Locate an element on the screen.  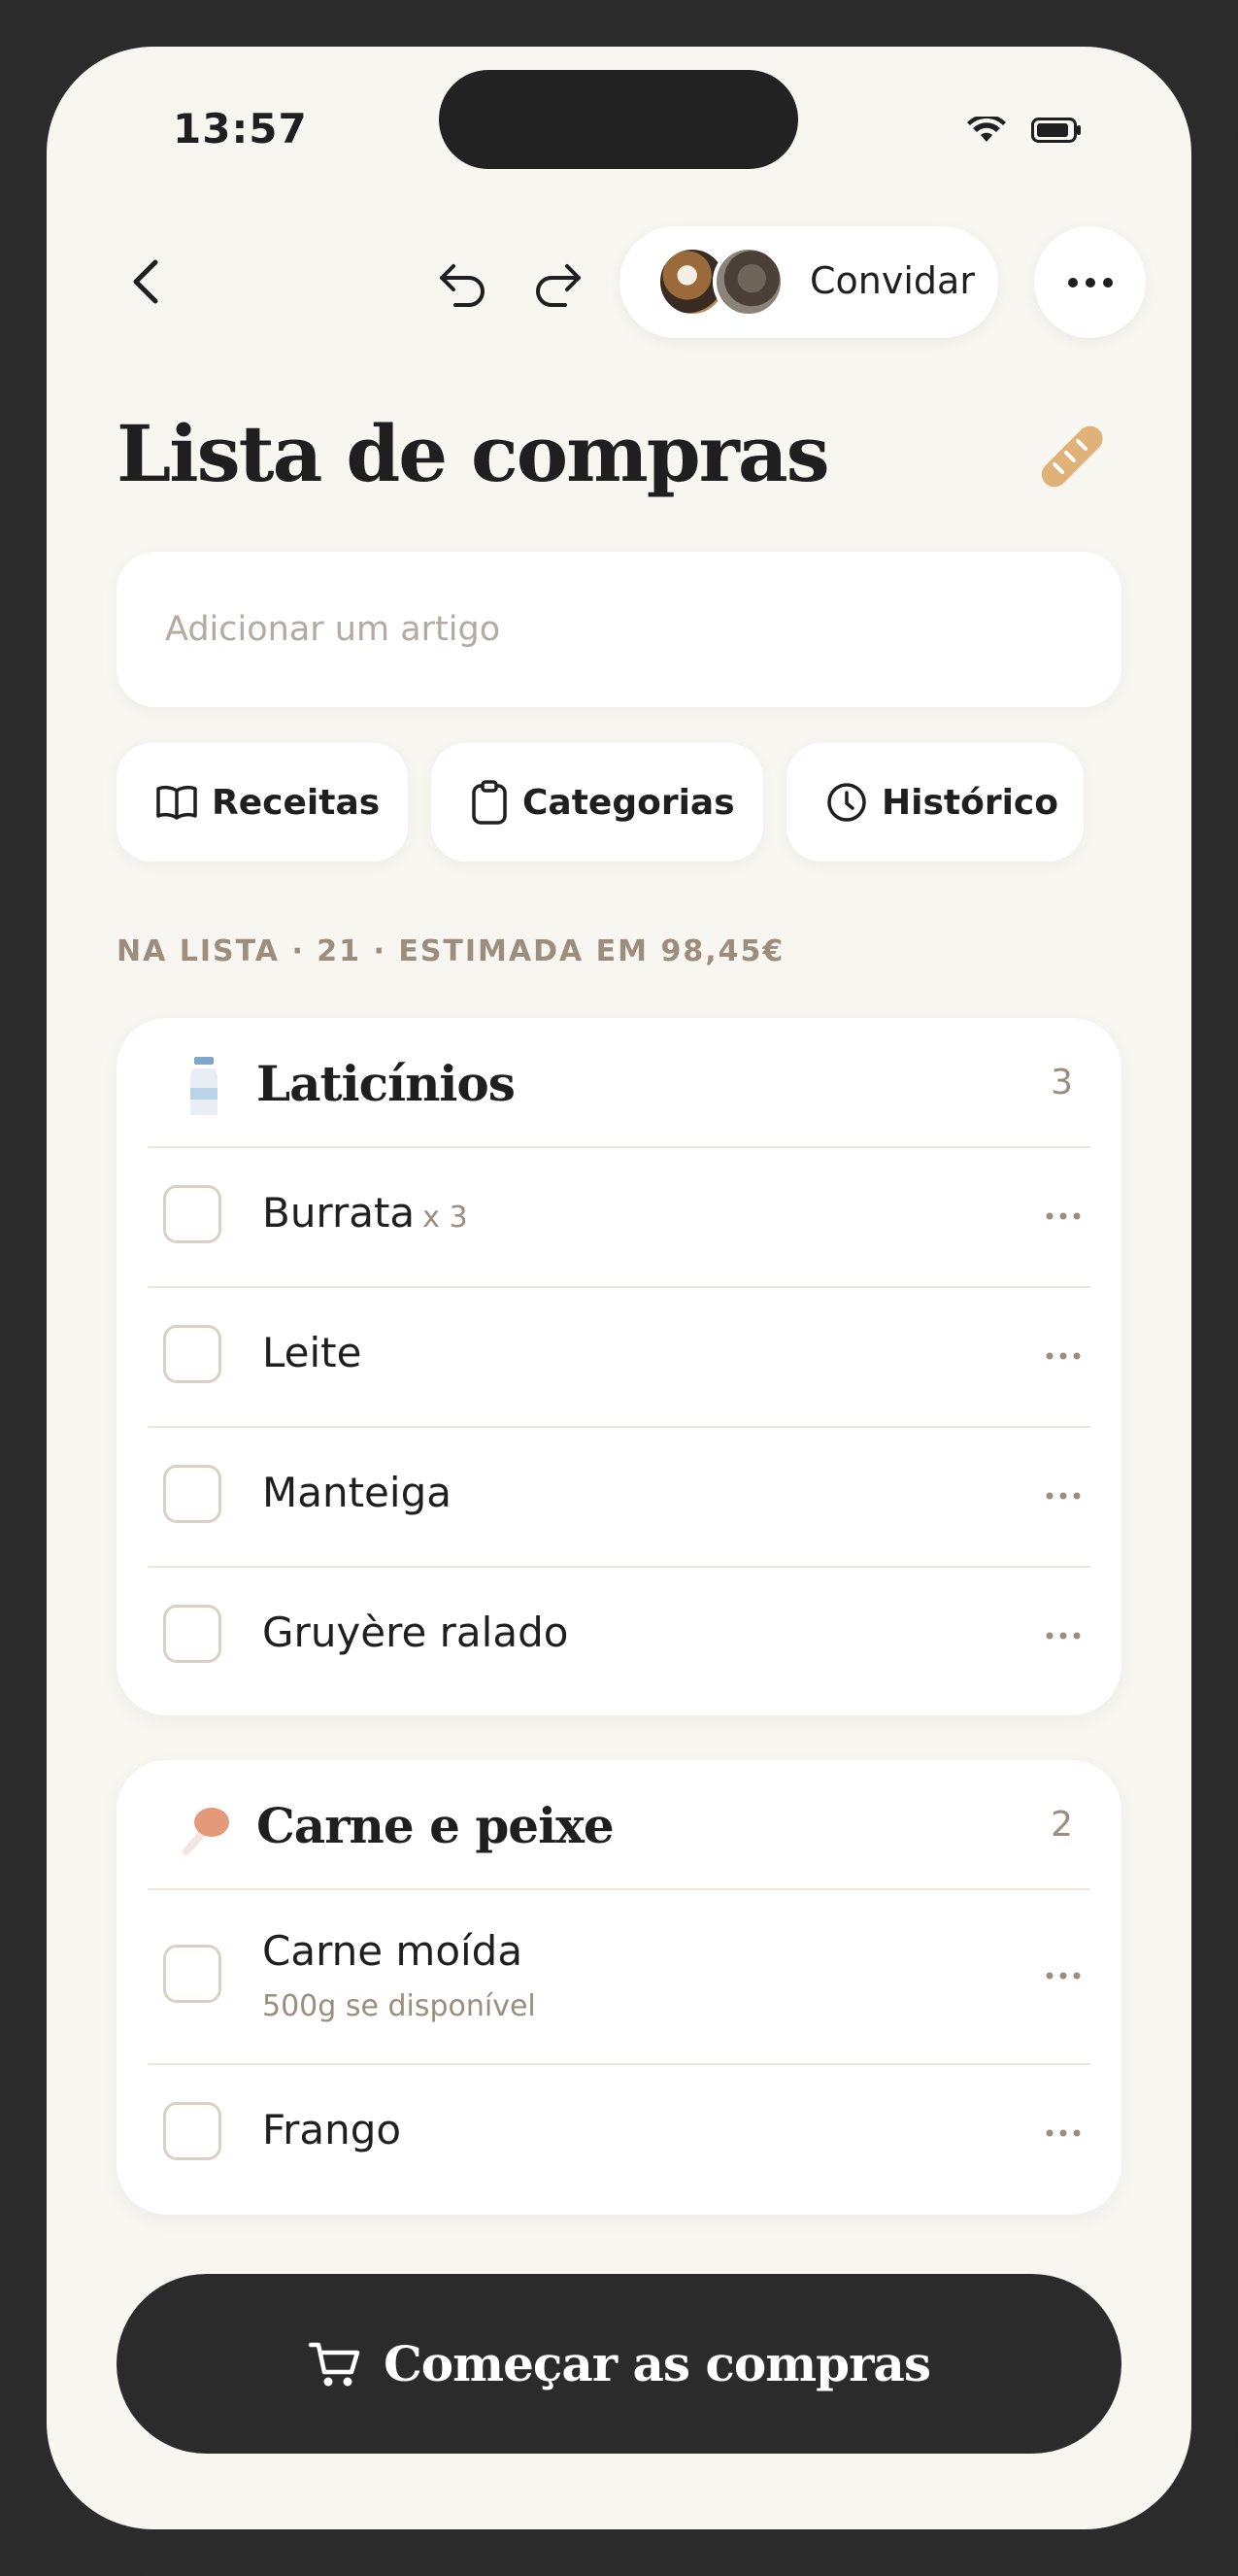
baguette-icon is located at coordinates (1072, 456).